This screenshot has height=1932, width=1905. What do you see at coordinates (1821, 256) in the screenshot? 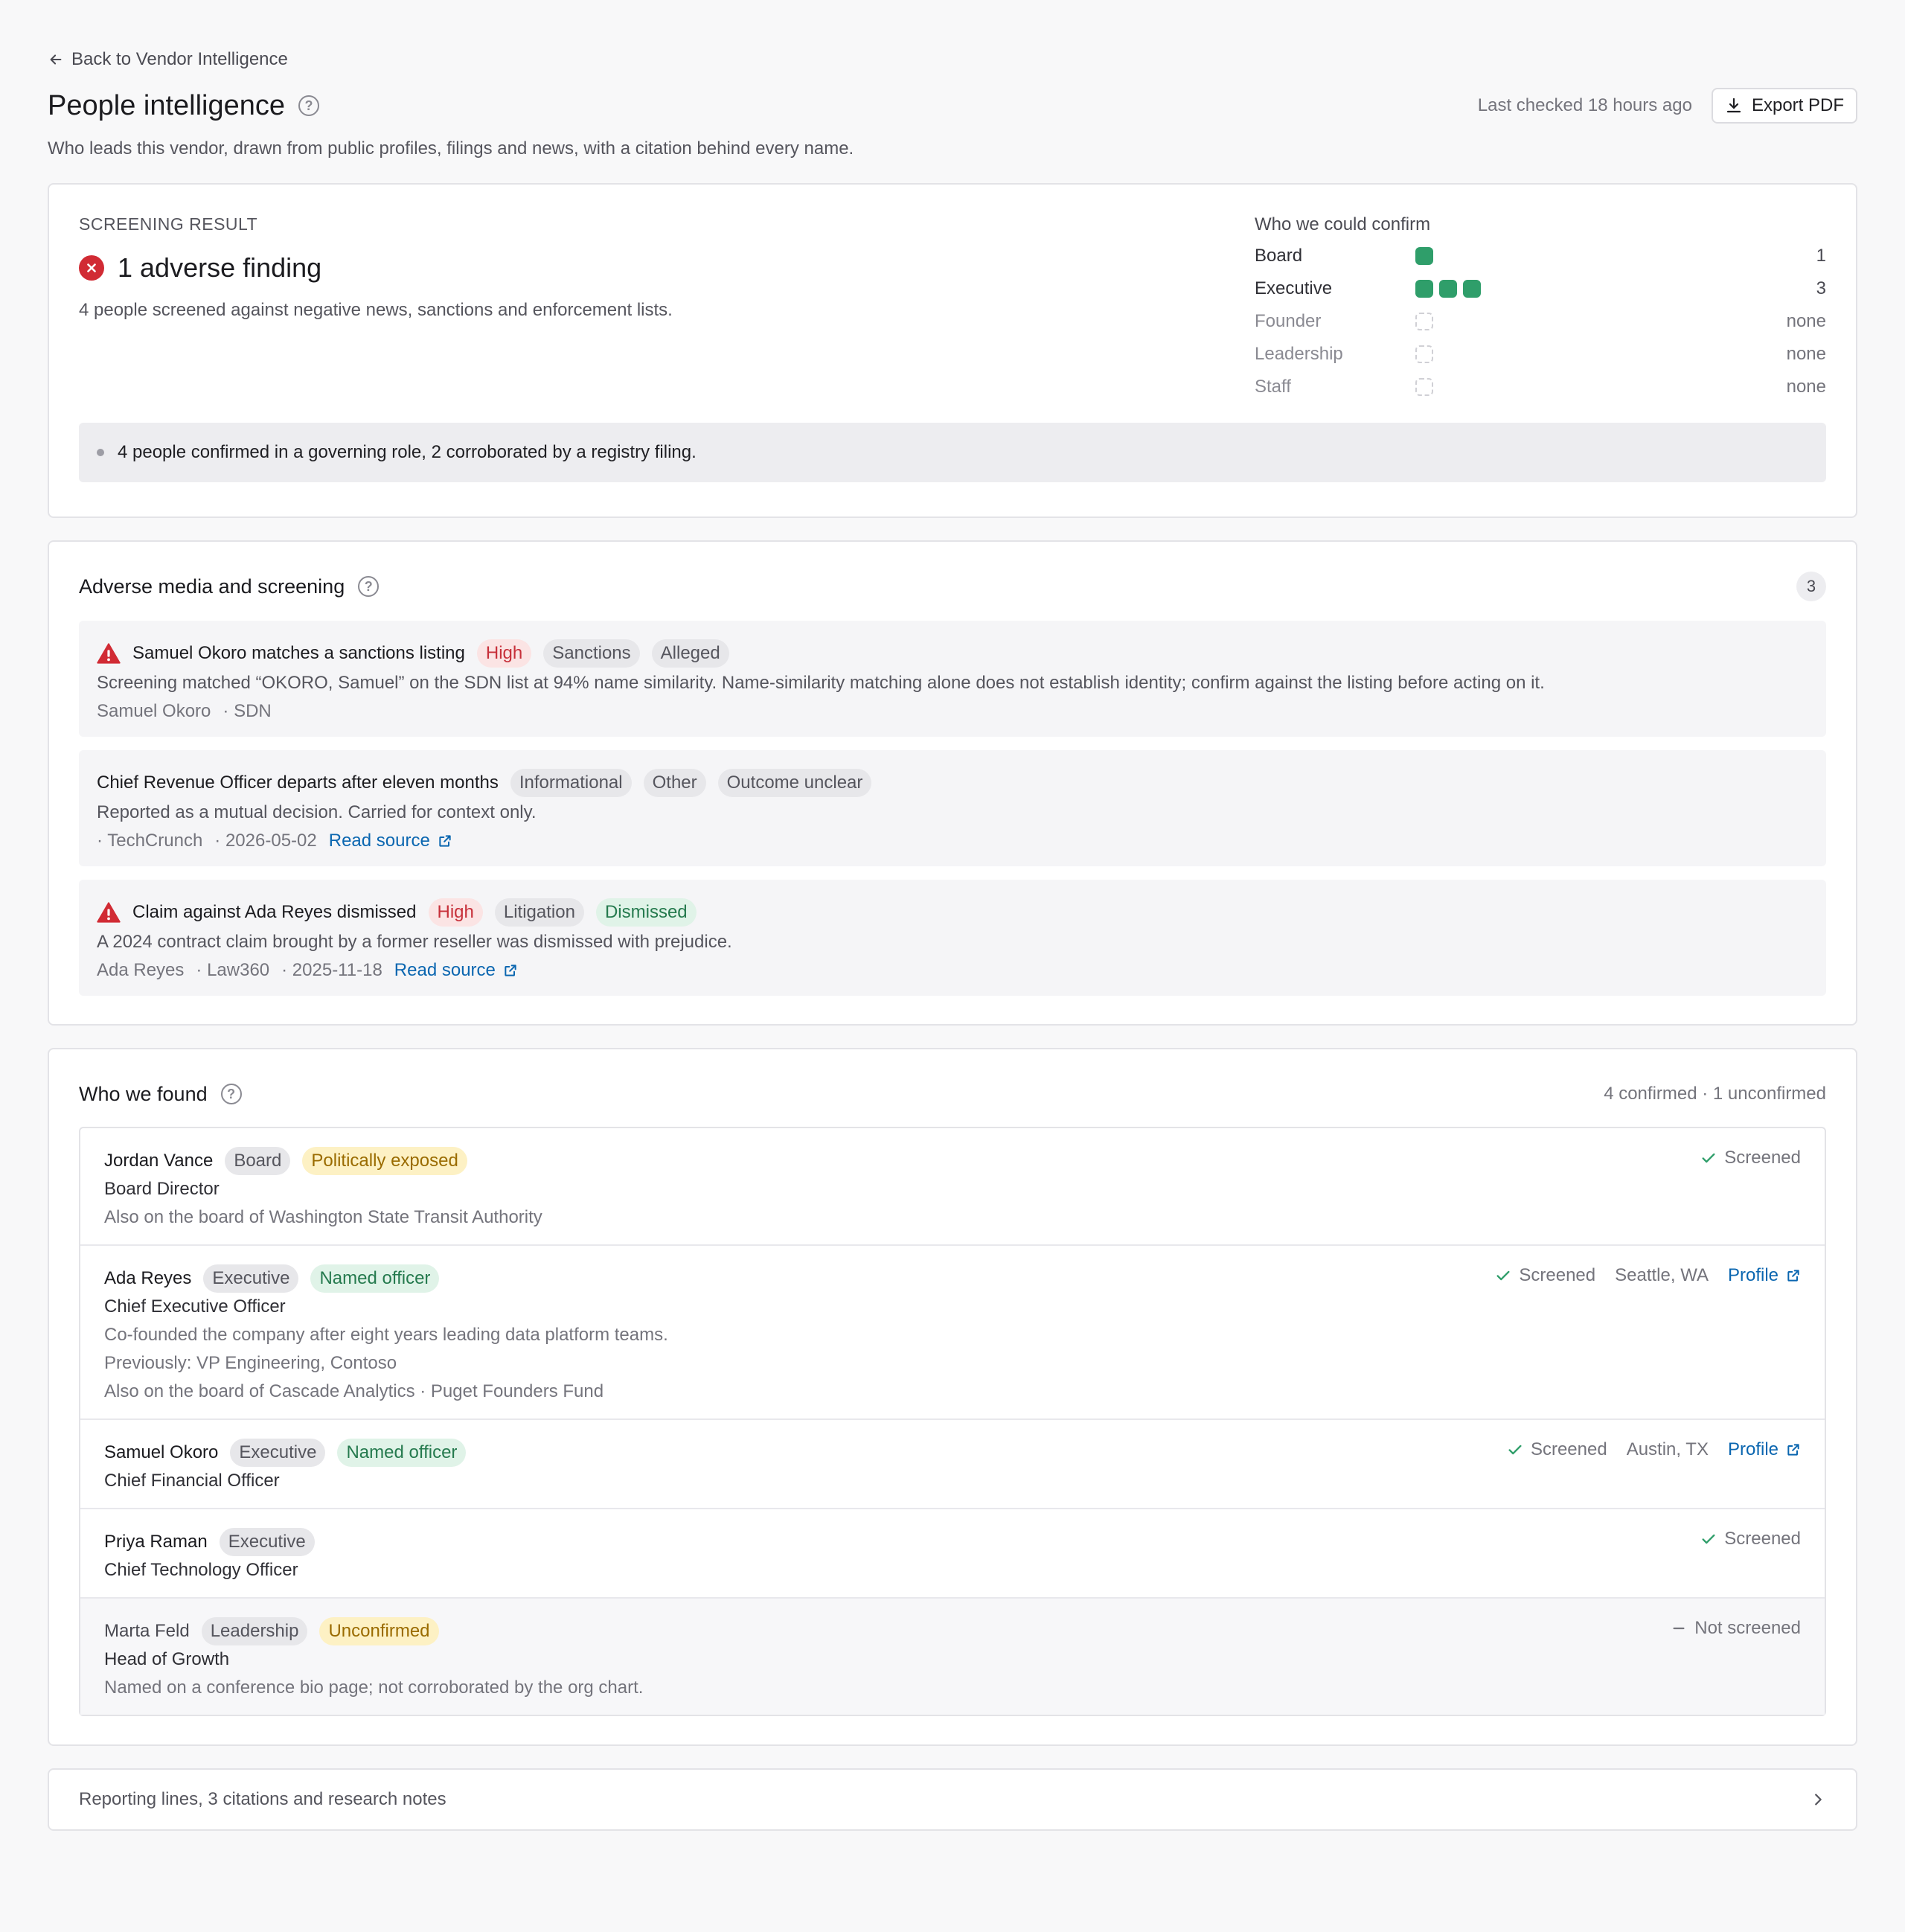
I see `role-count: 1` at bounding box center [1821, 256].